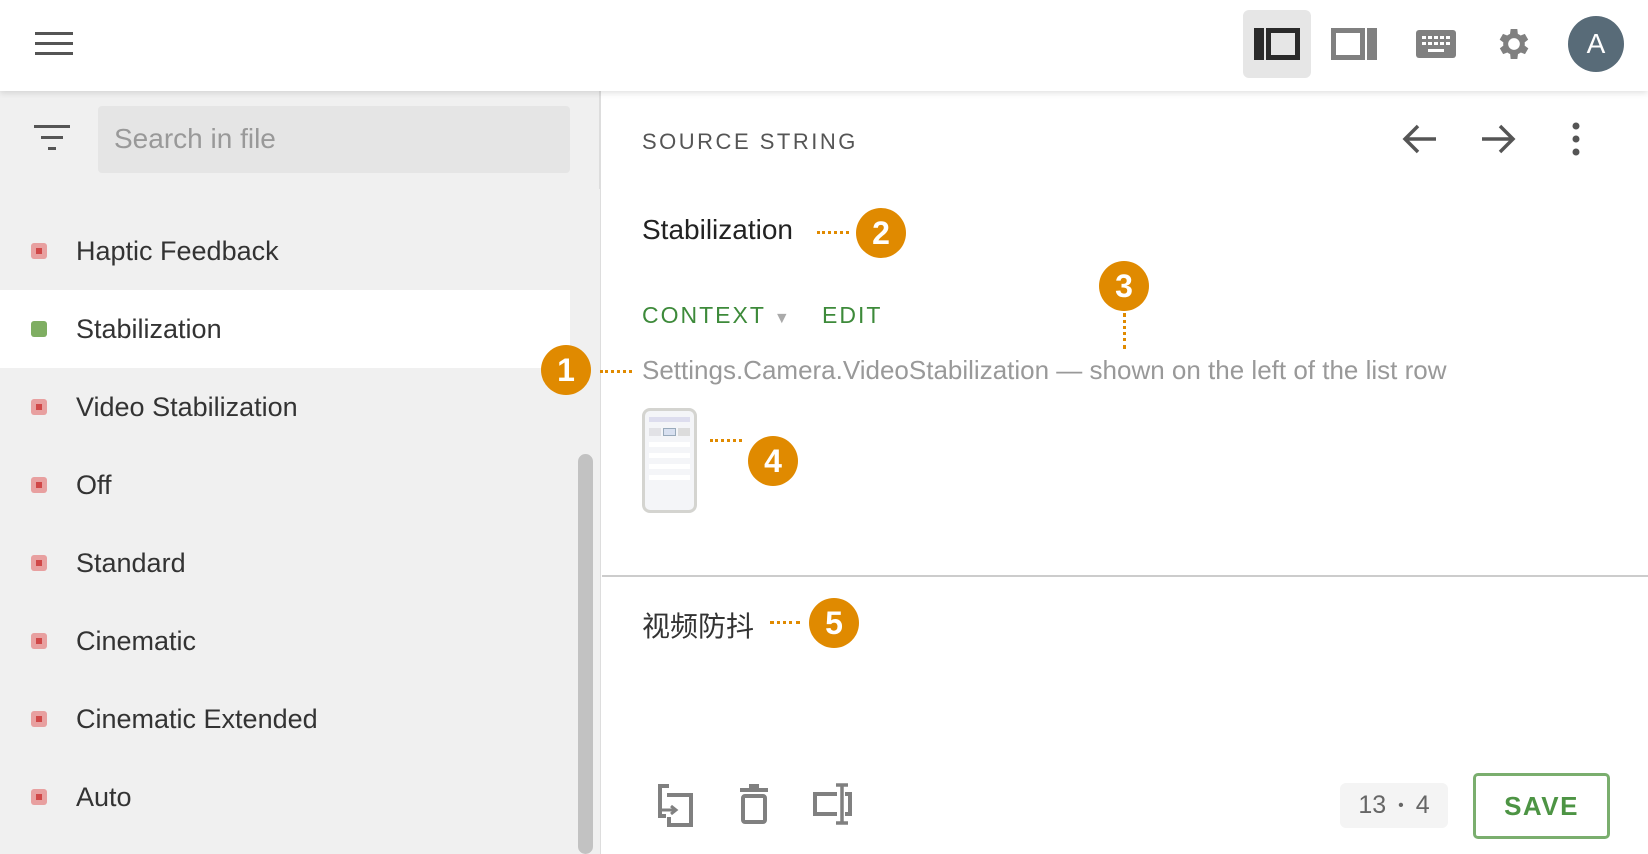 The height and width of the screenshot is (854, 1648). I want to click on save-button: SAVE, so click(1541, 806).